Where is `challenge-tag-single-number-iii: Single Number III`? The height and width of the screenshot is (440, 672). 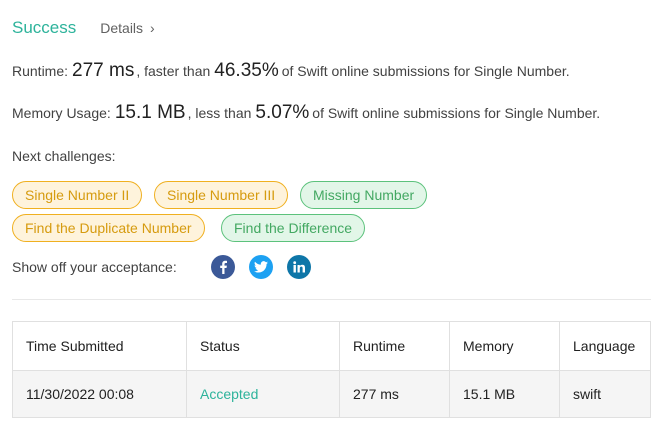
challenge-tag-single-number-iii: Single Number III is located at coordinates (221, 195).